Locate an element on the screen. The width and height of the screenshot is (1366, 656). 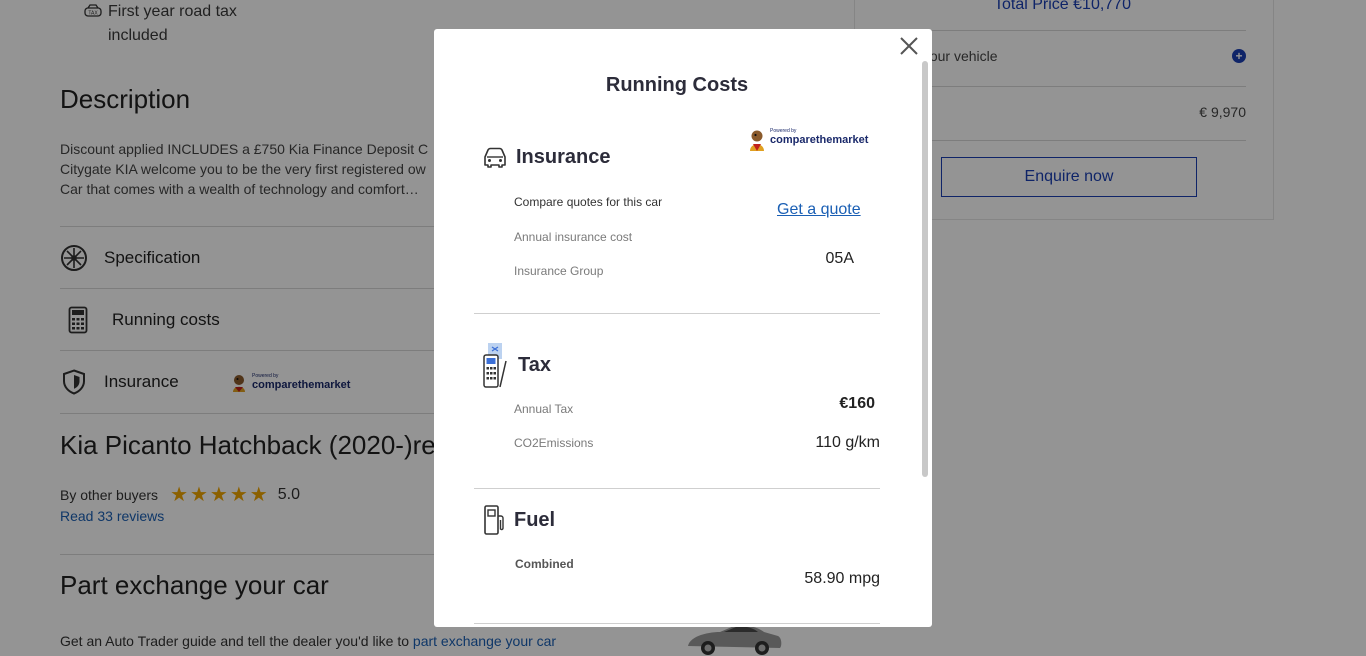
insurance-group-label: Insurance Group is located at coordinates (559, 271).